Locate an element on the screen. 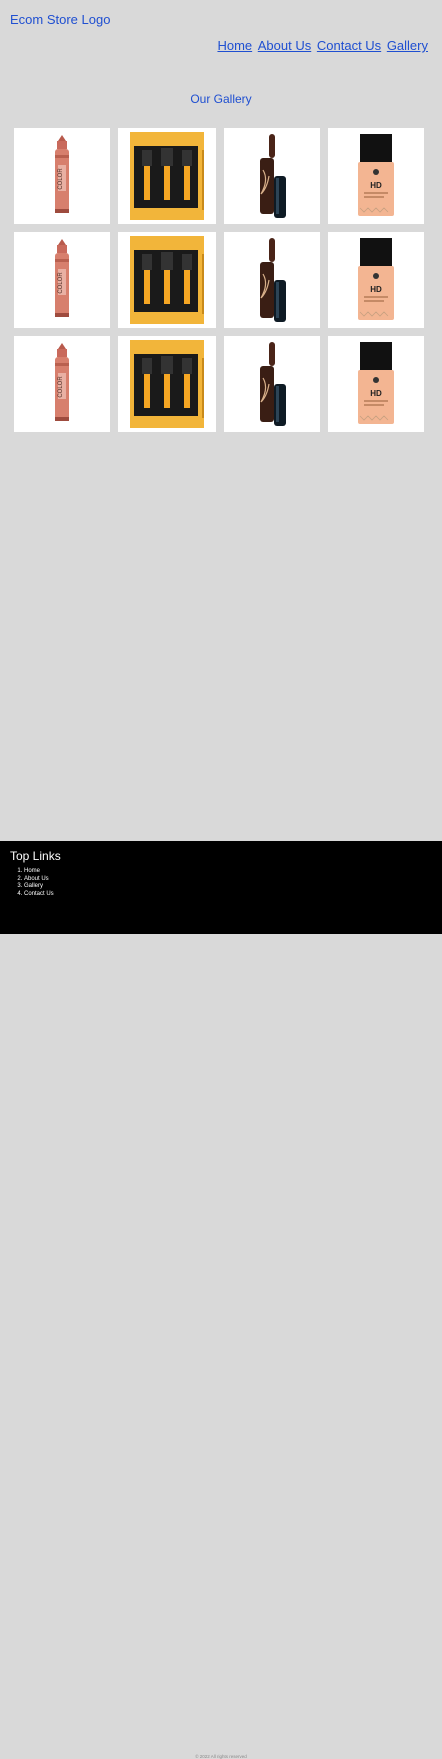 This screenshot has height=1759, width=442. footer-link-item: About Us is located at coordinates (39, 880).